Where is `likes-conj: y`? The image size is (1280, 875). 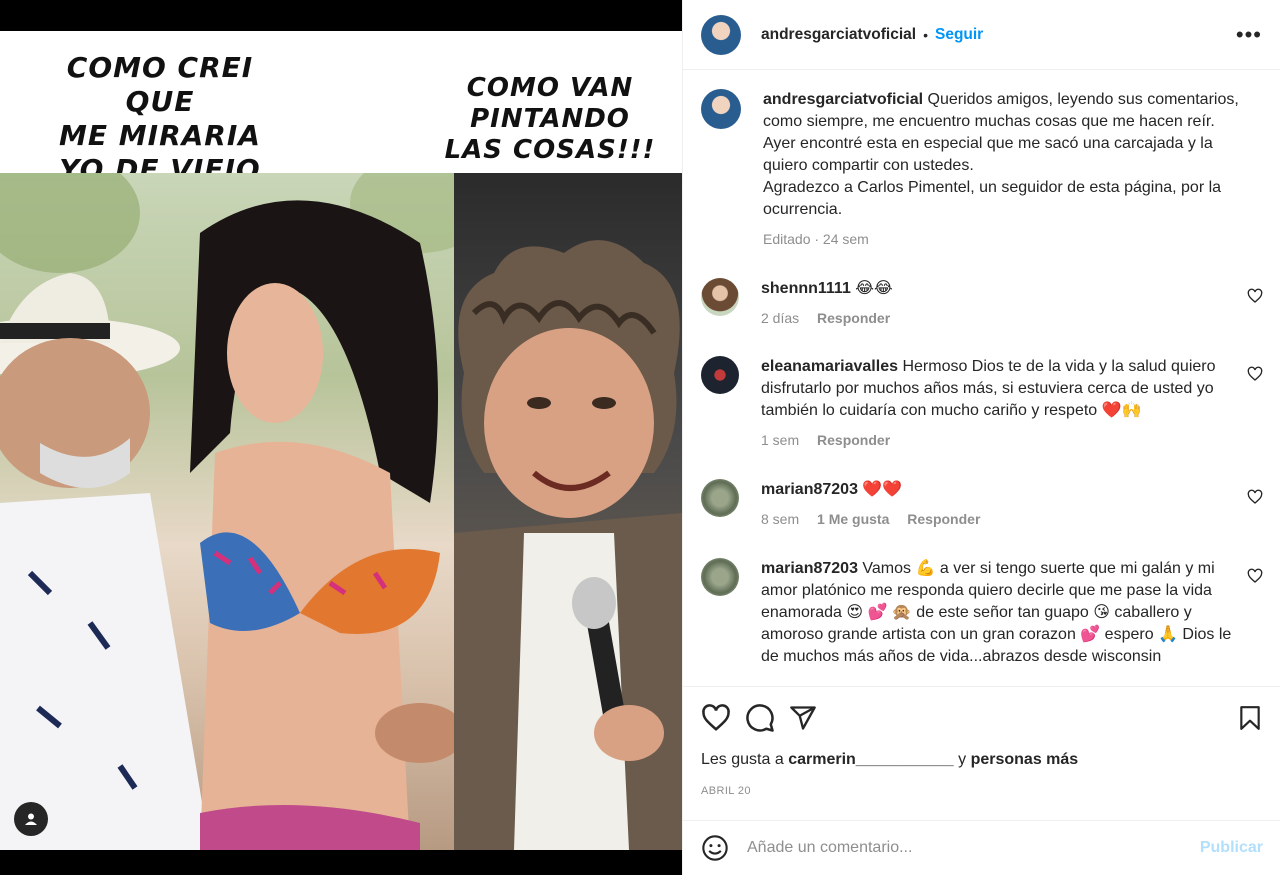
likes-conj: y is located at coordinates (962, 759).